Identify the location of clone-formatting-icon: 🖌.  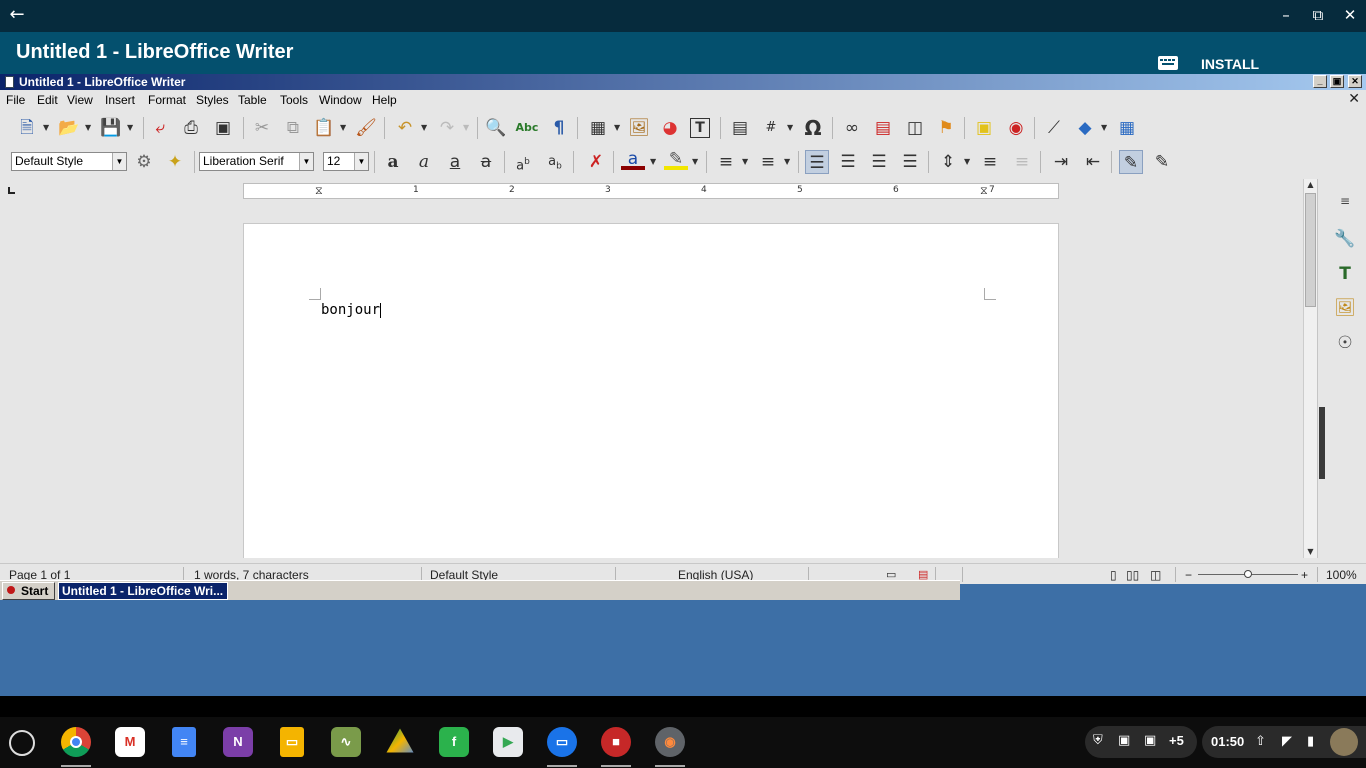
(366, 128).